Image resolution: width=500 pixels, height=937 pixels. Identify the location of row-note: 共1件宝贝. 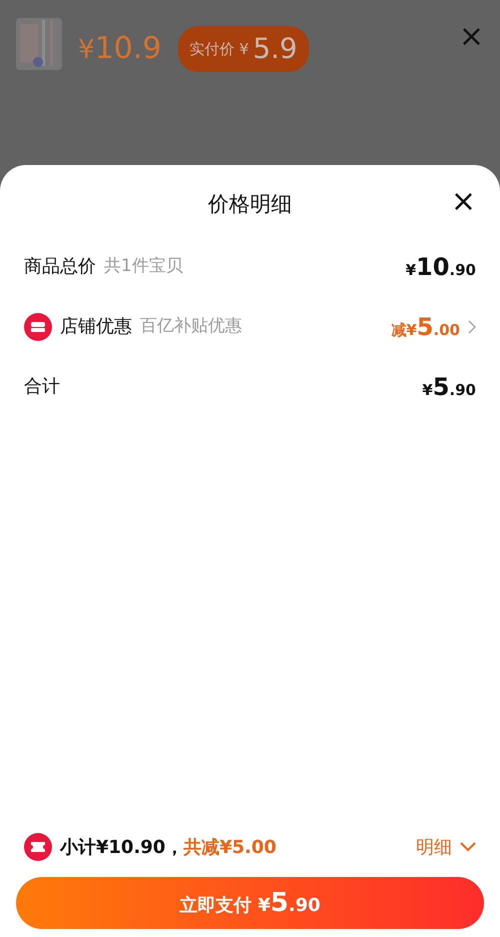
(143, 266).